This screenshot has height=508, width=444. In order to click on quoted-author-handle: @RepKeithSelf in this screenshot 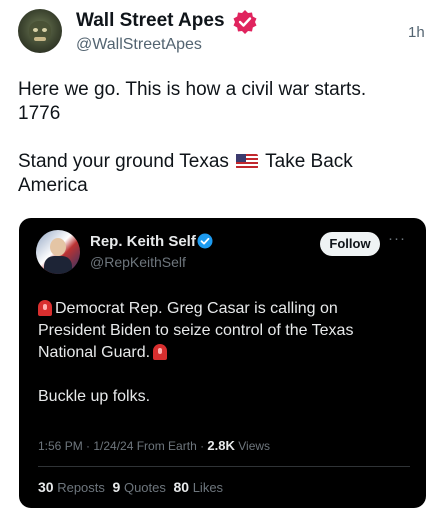, I will do `click(138, 262)`.